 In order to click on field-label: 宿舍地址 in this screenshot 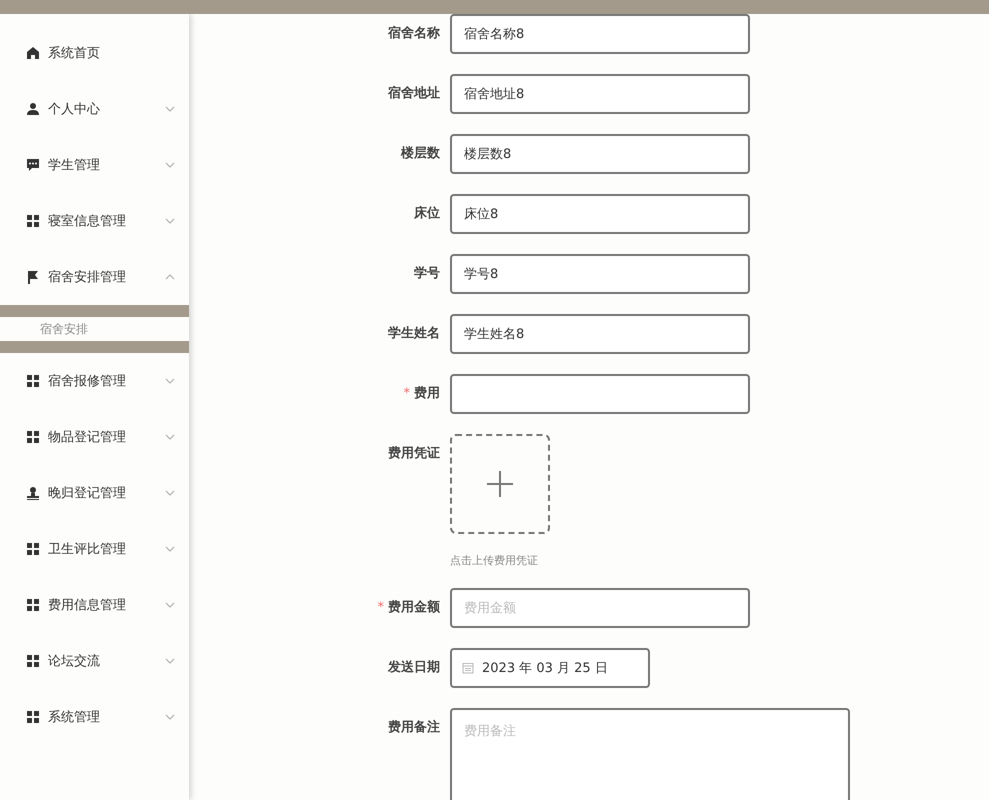, I will do `click(414, 93)`.